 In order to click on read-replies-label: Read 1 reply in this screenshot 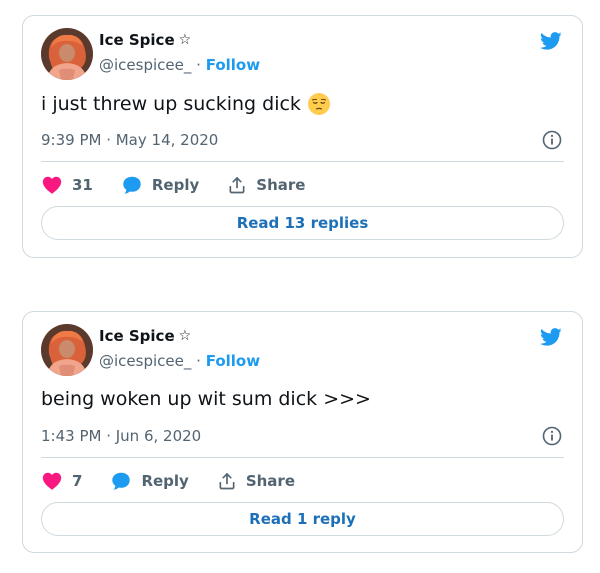, I will do `click(302, 519)`.